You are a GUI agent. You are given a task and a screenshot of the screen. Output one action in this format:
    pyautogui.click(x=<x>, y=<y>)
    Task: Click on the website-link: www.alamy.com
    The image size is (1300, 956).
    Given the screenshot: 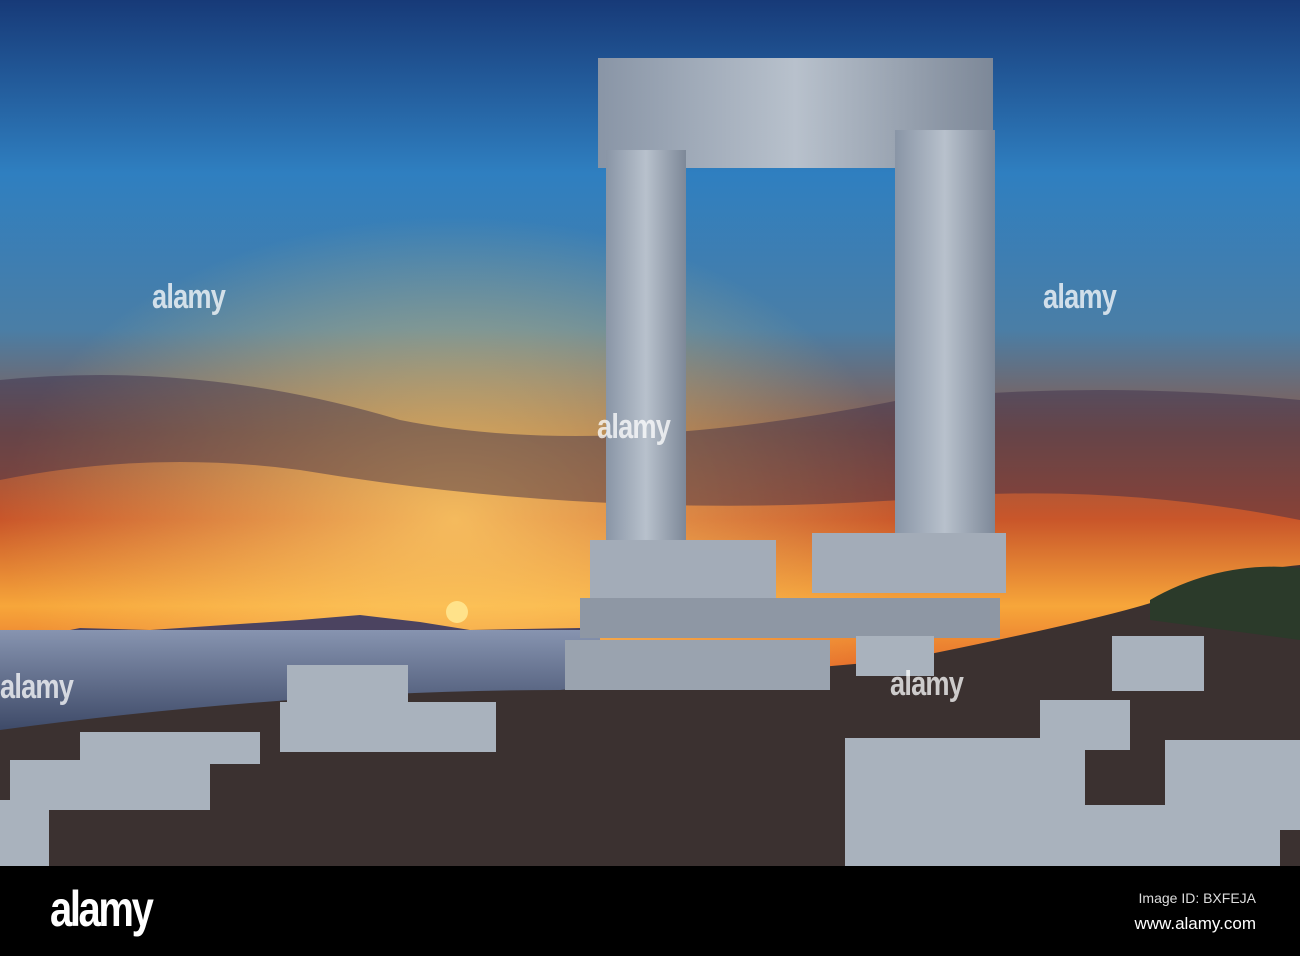 What is the action you would take?
    pyautogui.click(x=1195, y=924)
    